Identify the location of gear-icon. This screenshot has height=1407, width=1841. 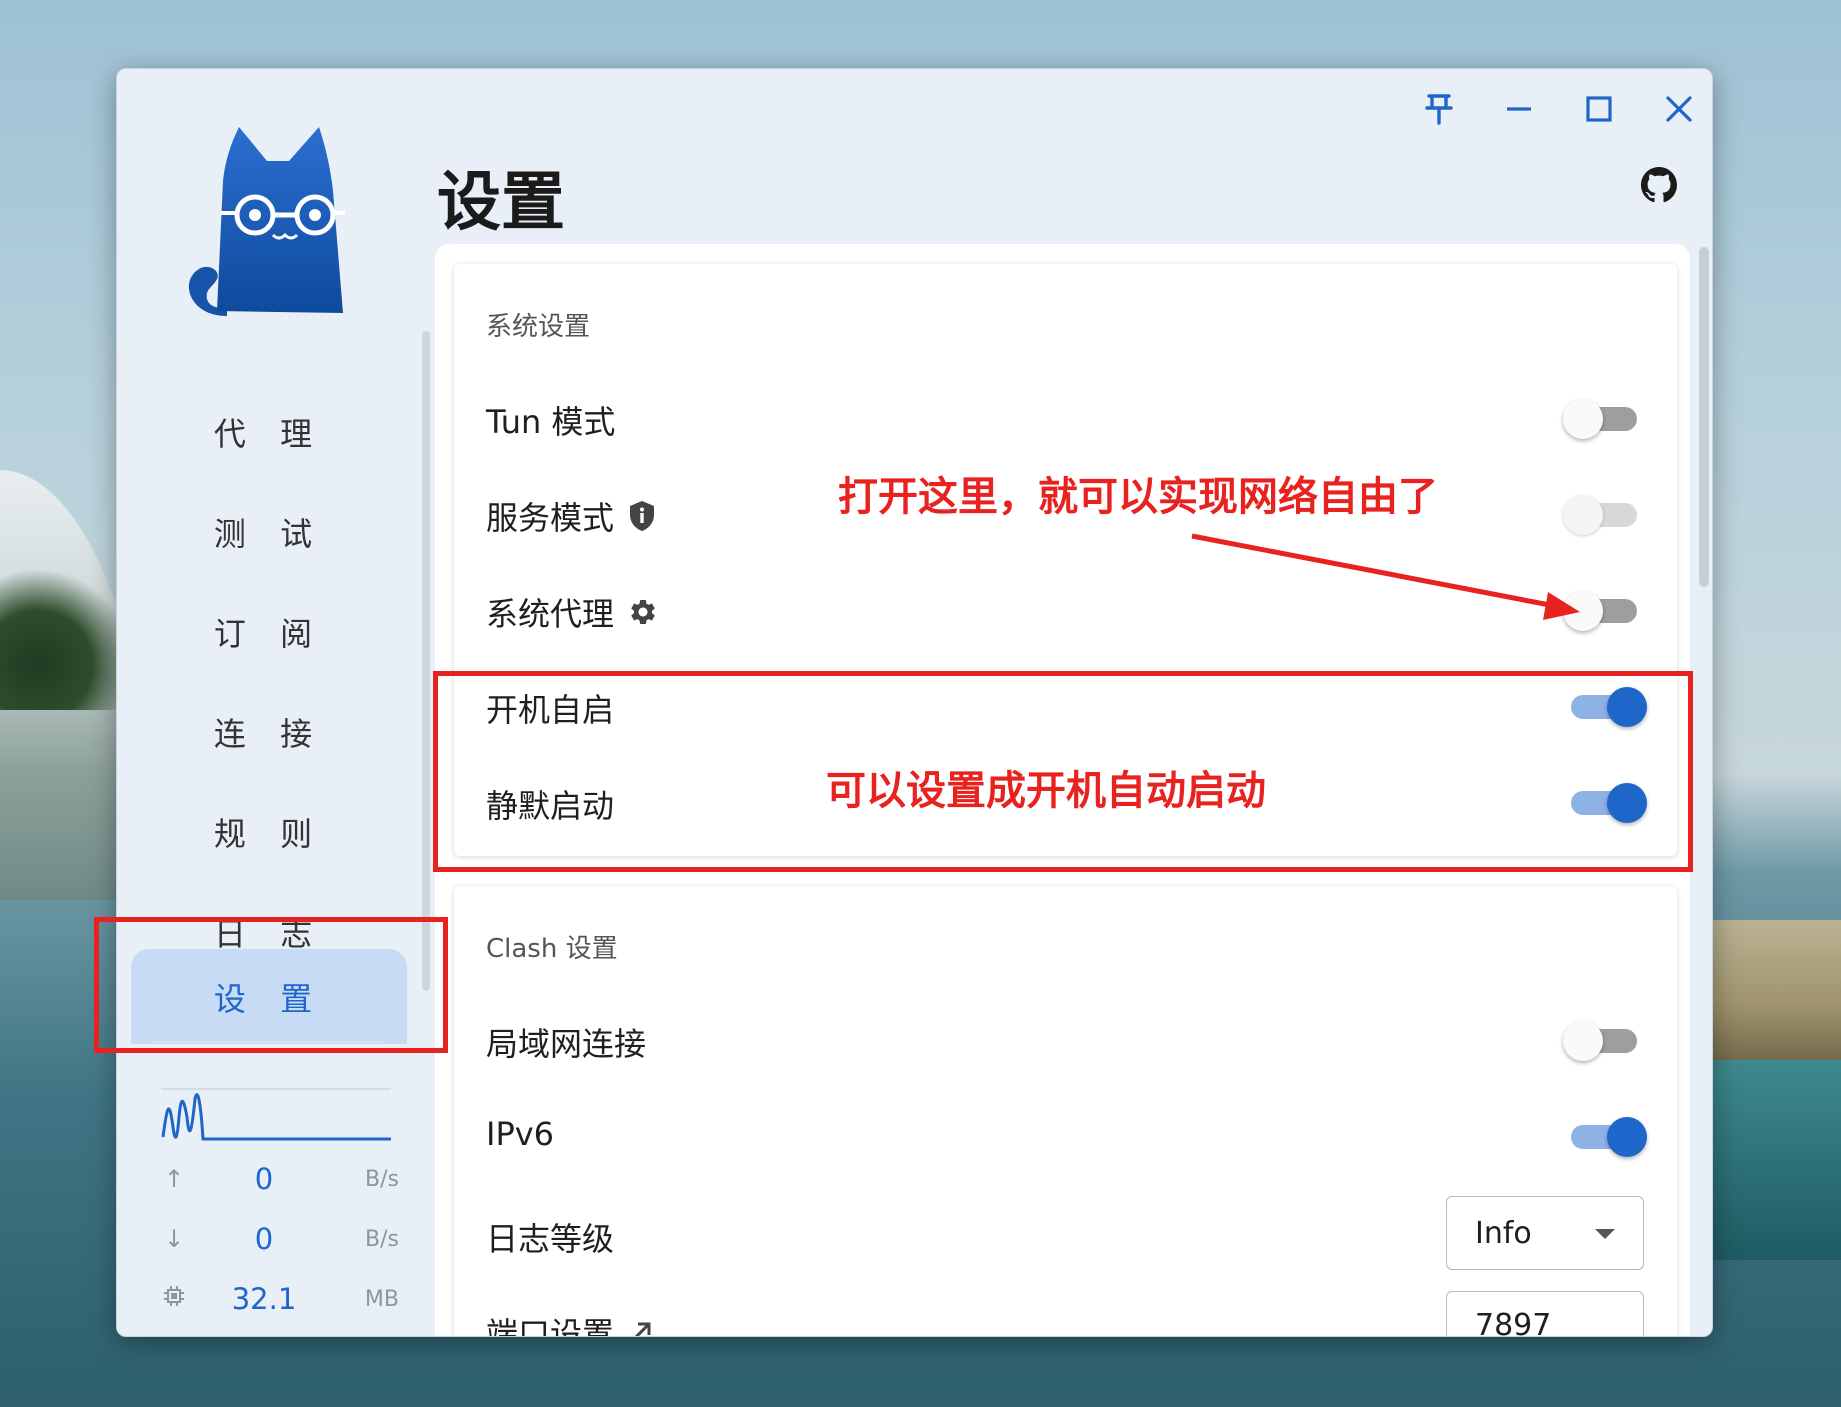
(643, 612).